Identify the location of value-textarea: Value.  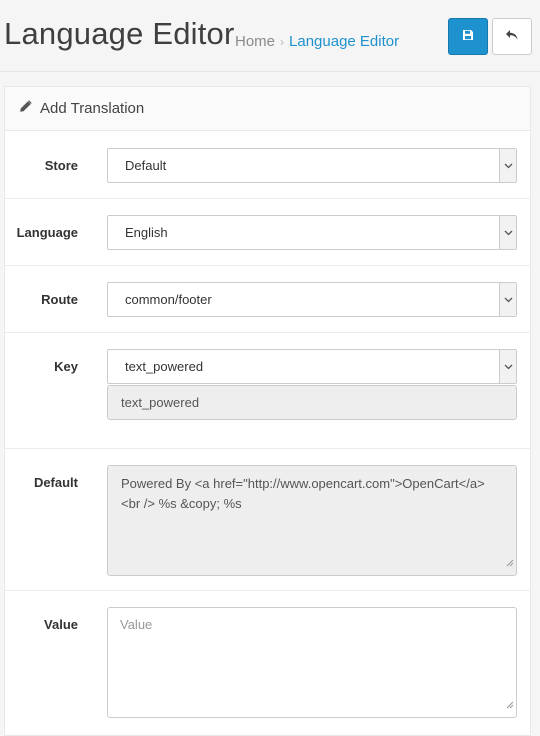
(312, 662).